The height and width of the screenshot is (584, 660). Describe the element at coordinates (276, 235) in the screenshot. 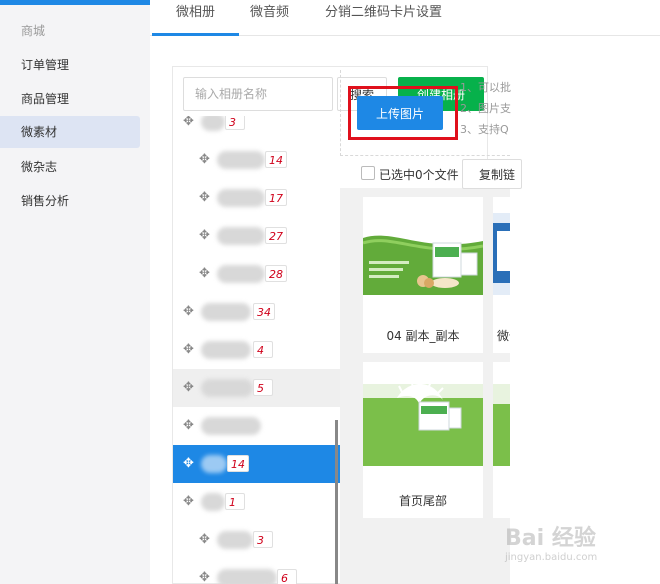

I see `album-count-badge: 27` at that location.